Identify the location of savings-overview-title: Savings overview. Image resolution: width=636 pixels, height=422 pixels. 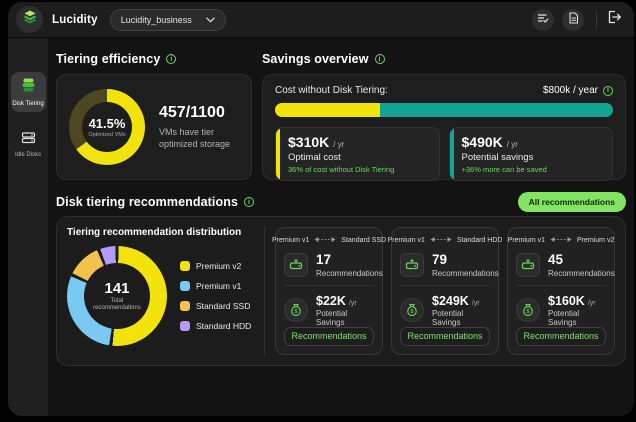
(315, 59).